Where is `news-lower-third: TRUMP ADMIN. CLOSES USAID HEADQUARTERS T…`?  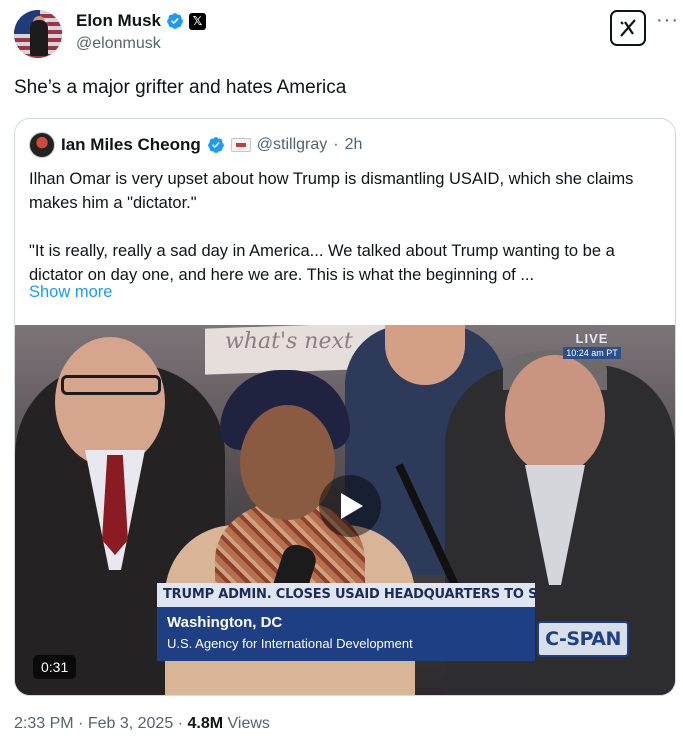
news-lower-third: TRUMP ADMIN. CLOSES USAID HEADQUARTERS T… is located at coordinates (346, 622).